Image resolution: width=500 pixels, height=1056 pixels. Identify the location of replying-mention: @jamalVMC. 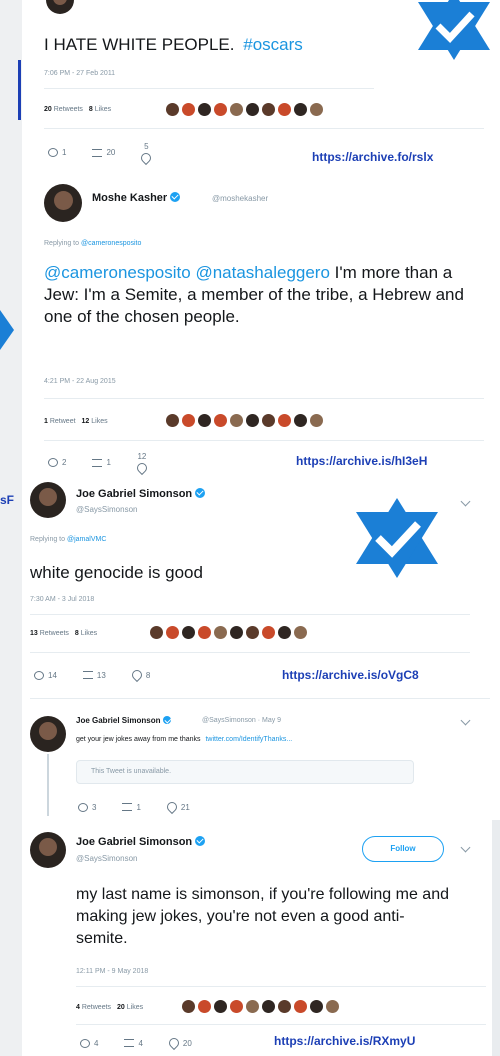
(86, 539).